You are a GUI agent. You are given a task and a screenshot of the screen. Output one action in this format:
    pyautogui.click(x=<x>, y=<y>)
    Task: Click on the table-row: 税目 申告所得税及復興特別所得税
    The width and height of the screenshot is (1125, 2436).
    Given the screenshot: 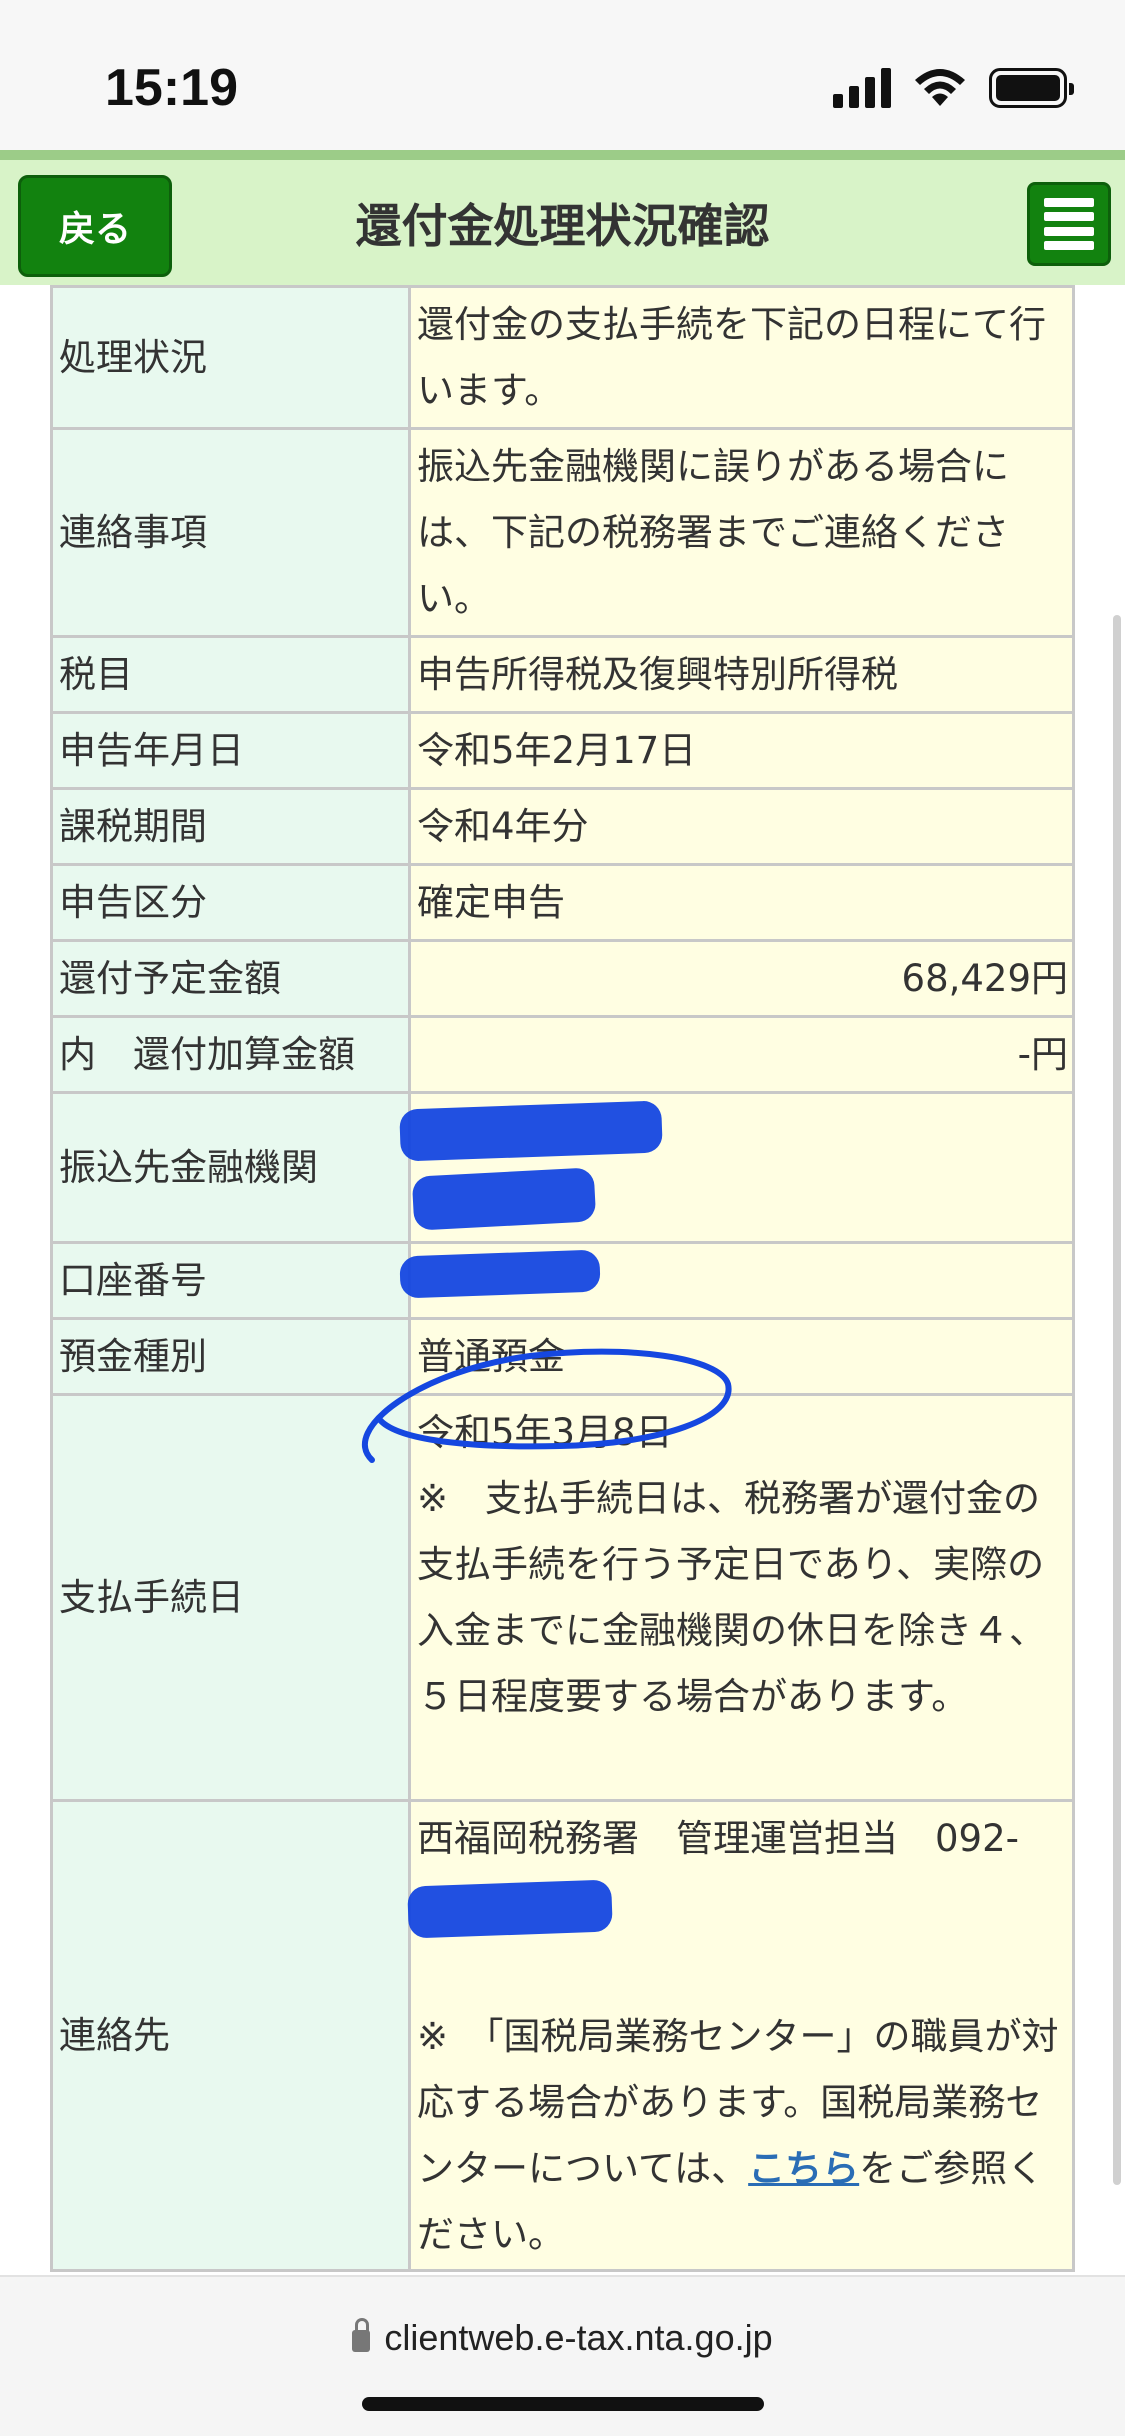 What is the action you would take?
    pyautogui.click(x=562, y=674)
    